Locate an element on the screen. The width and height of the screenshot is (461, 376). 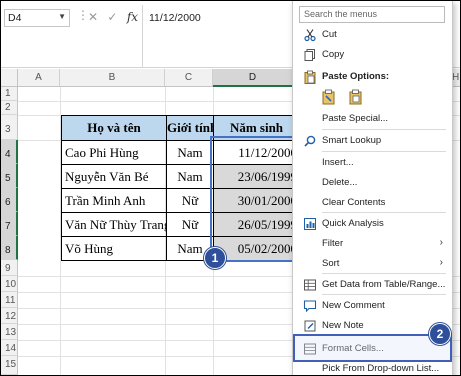
menu-item-quick-analysis: Quick Analysis is located at coordinates (372, 224).